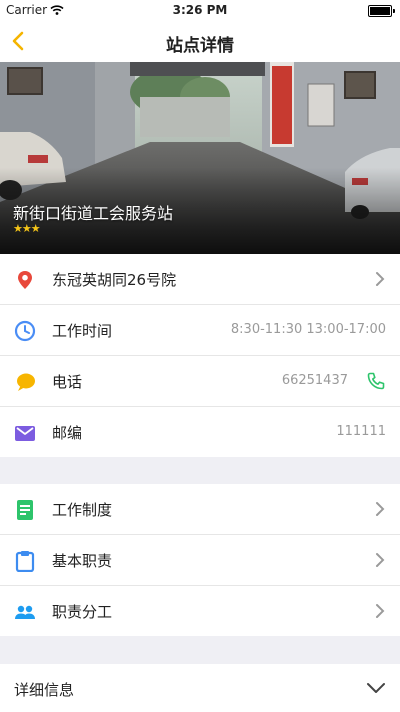 The image size is (400, 712). Describe the element at coordinates (44, 690) in the screenshot. I see `details-label: 详细信息` at that location.